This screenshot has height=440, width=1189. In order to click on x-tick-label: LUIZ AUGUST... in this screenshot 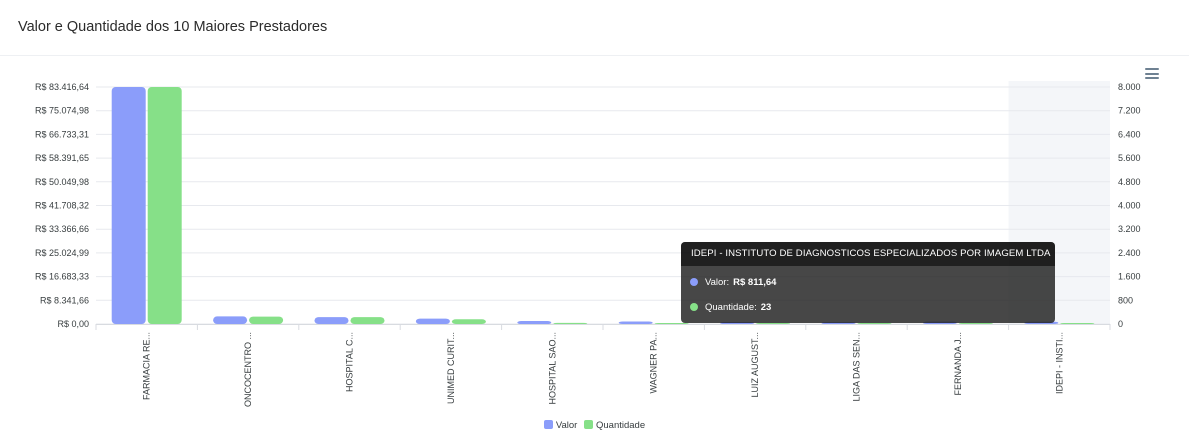, I will do `click(755, 365)`.